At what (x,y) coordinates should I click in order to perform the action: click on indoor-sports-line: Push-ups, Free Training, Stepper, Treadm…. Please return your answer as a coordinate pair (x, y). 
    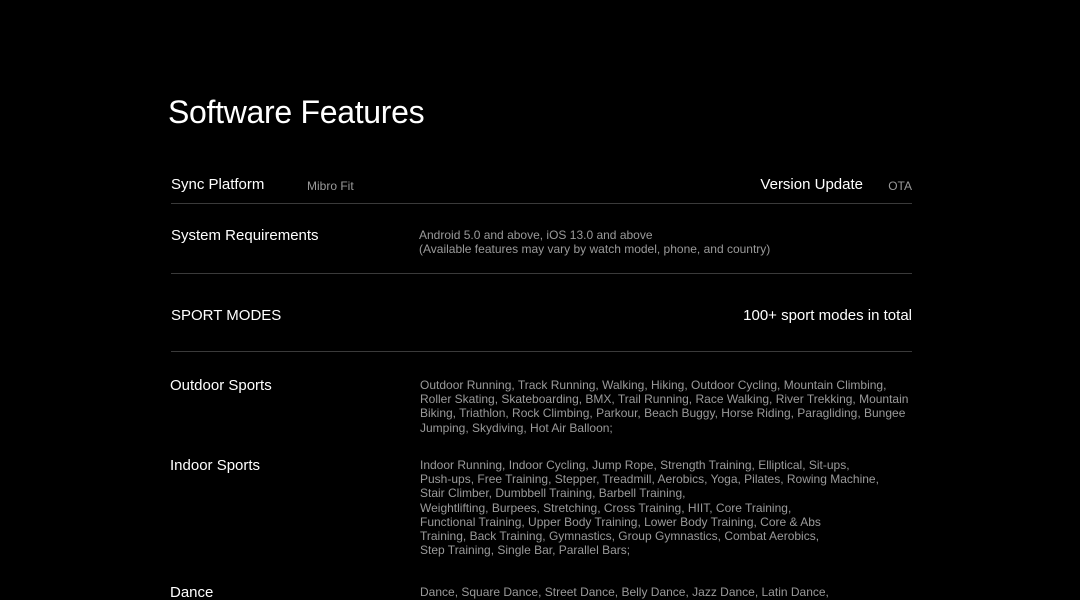
    Looking at the image, I should click on (649, 479).